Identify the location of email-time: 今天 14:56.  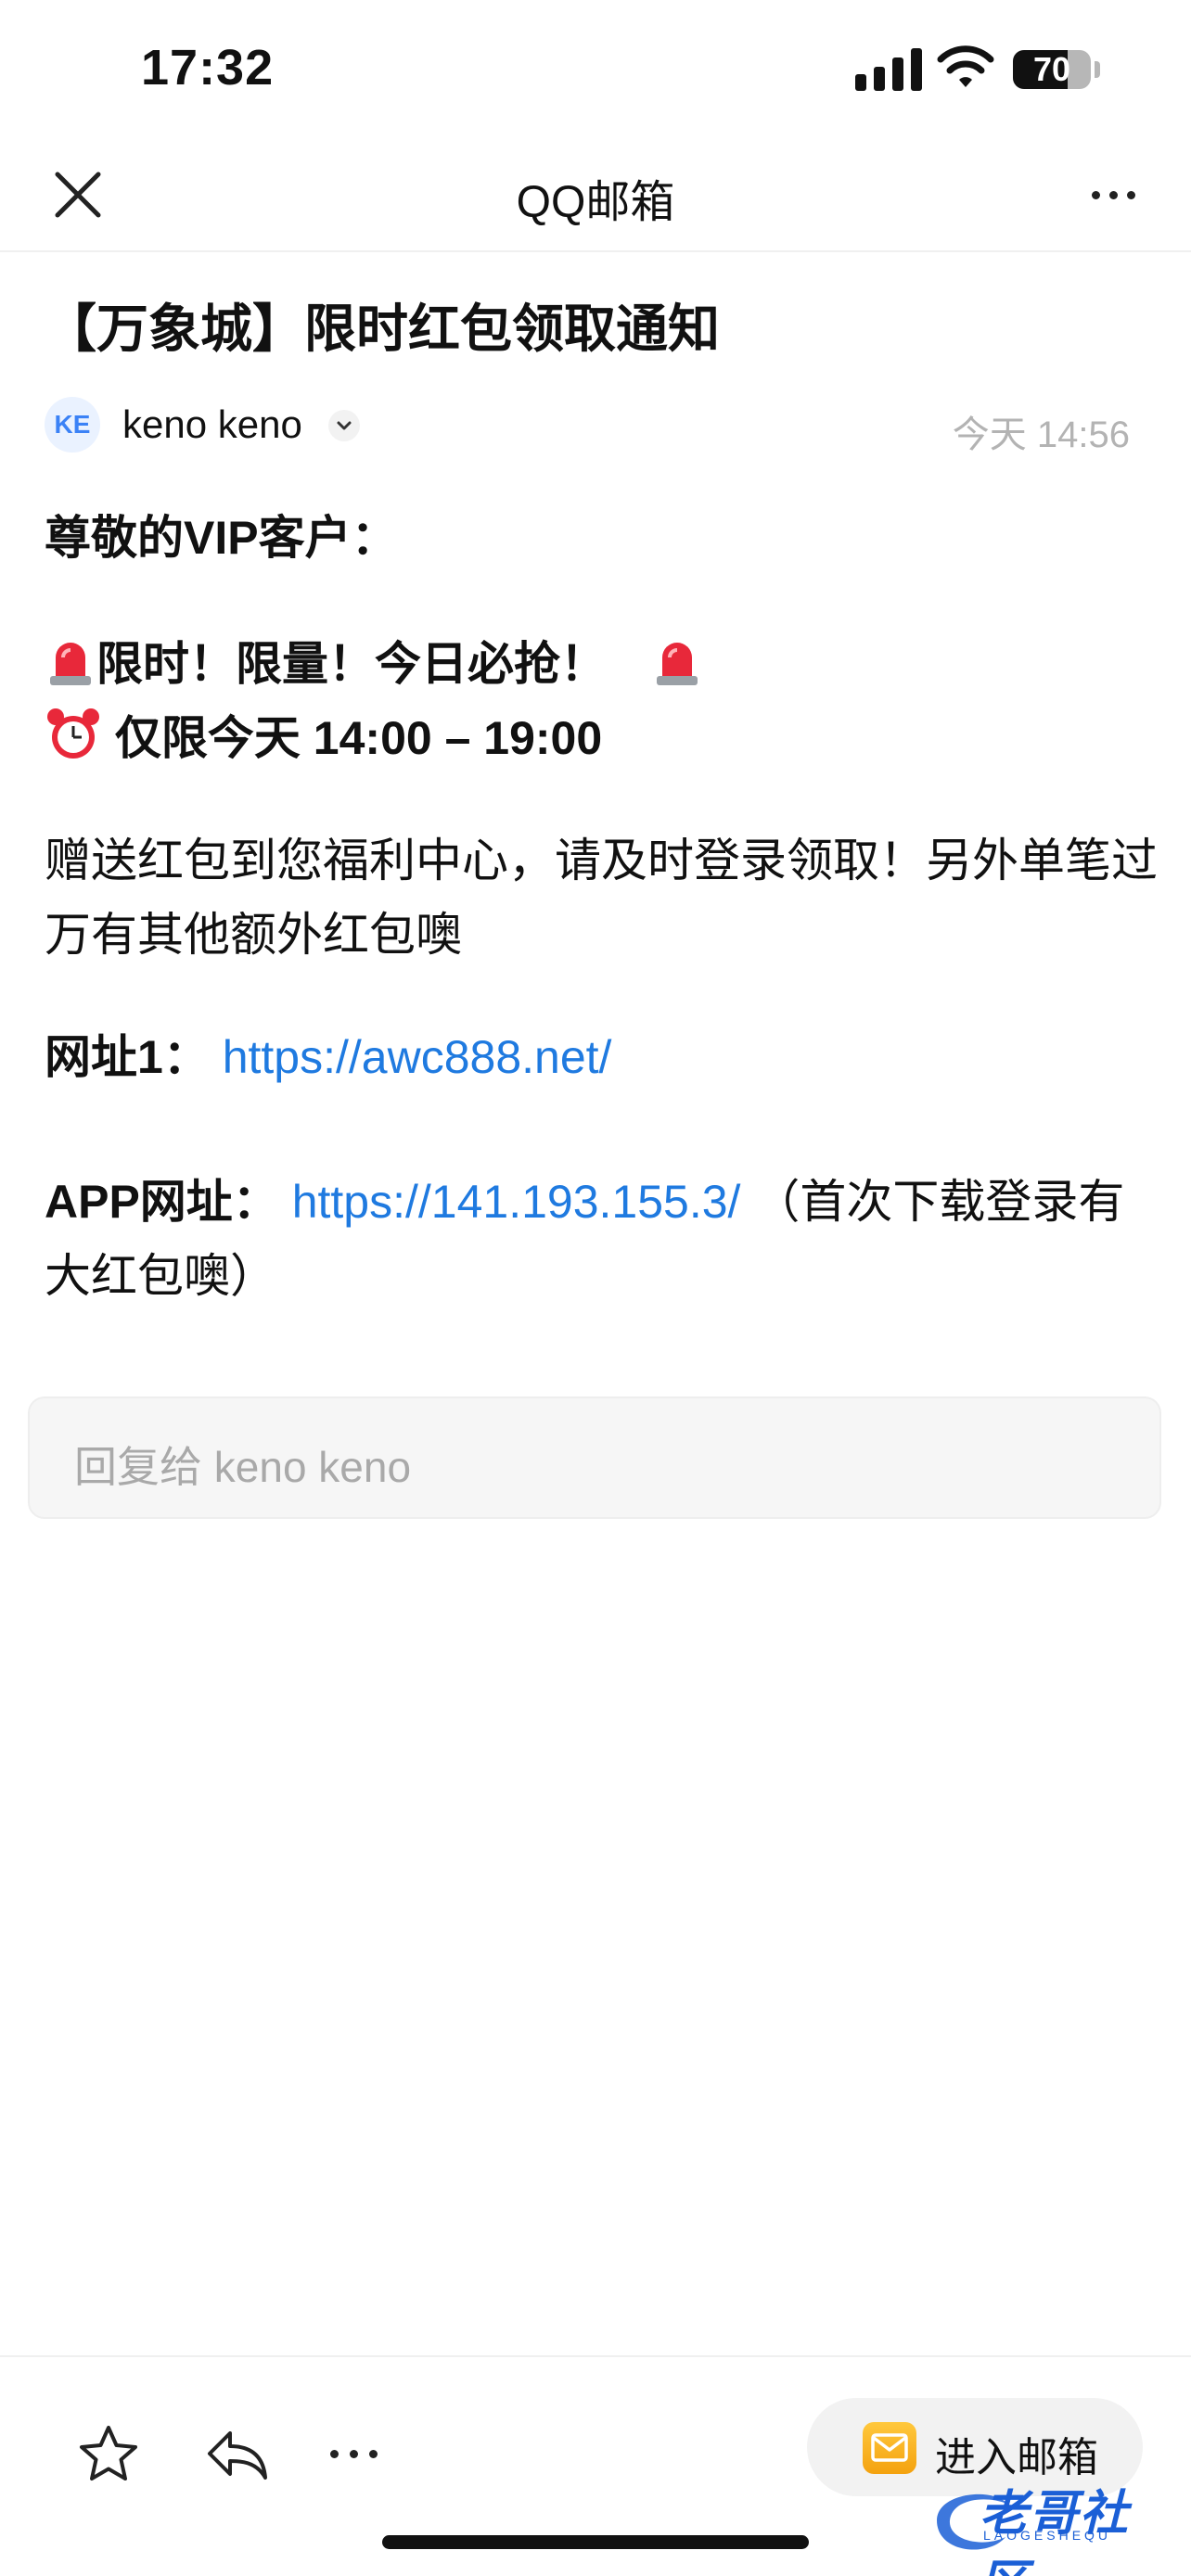
(1041, 435).